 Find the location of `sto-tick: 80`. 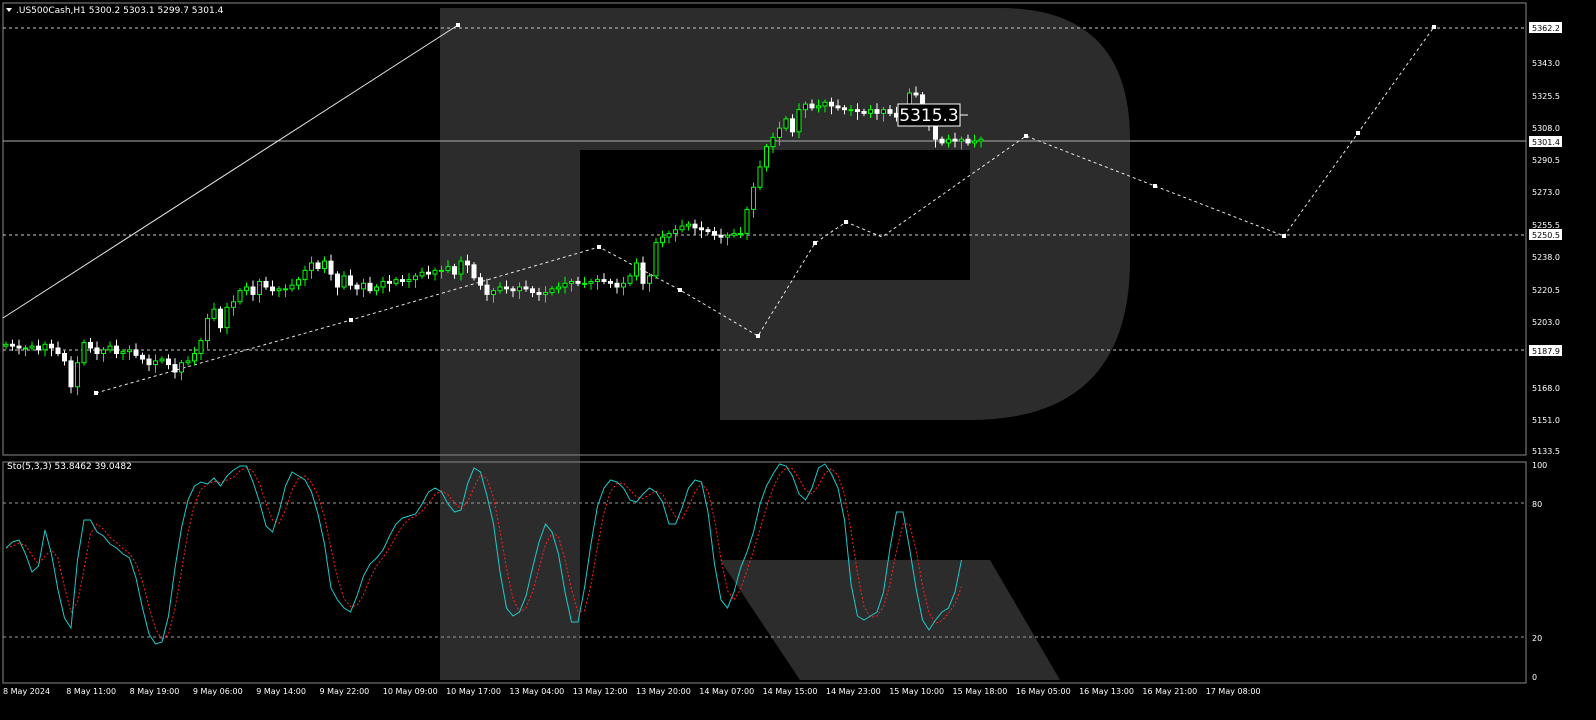

sto-tick: 80 is located at coordinates (1537, 504).